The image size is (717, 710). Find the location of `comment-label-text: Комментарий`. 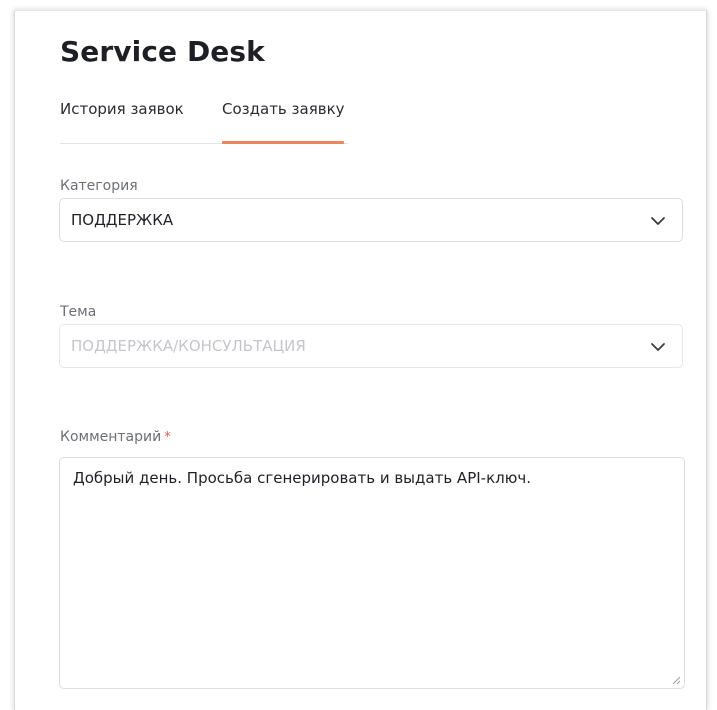

comment-label-text: Комментарий is located at coordinates (111, 437).